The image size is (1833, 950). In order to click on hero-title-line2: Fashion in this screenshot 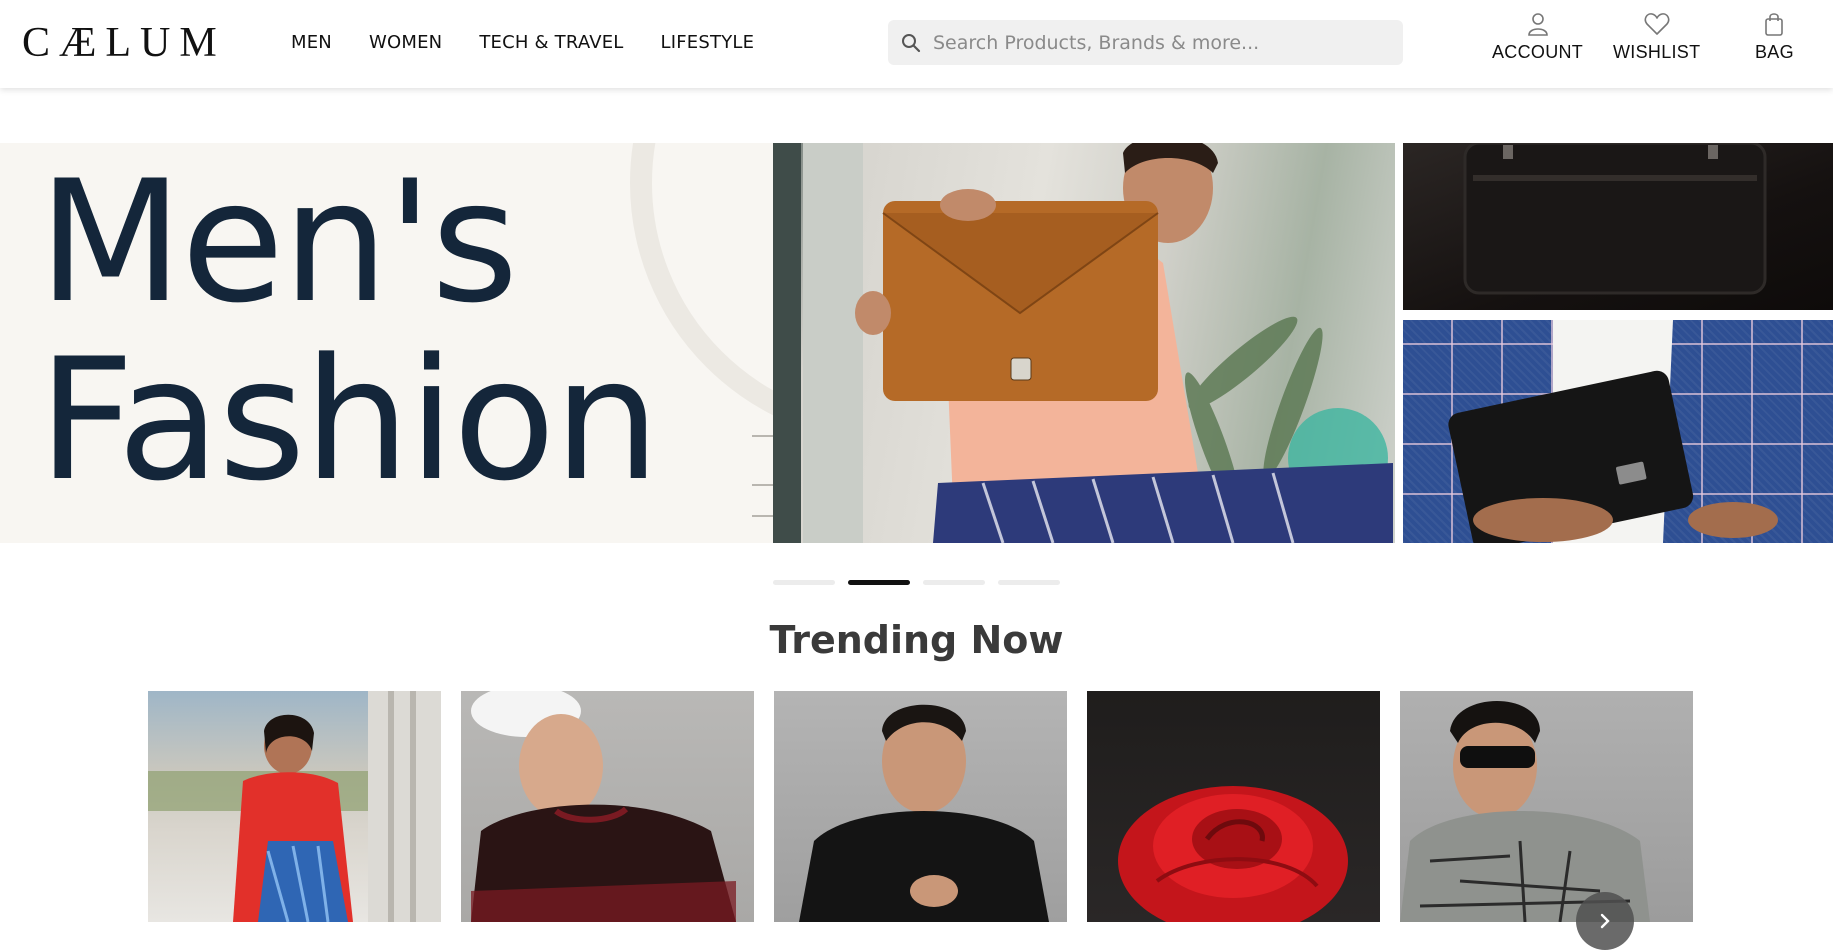, I will do `click(349, 420)`.